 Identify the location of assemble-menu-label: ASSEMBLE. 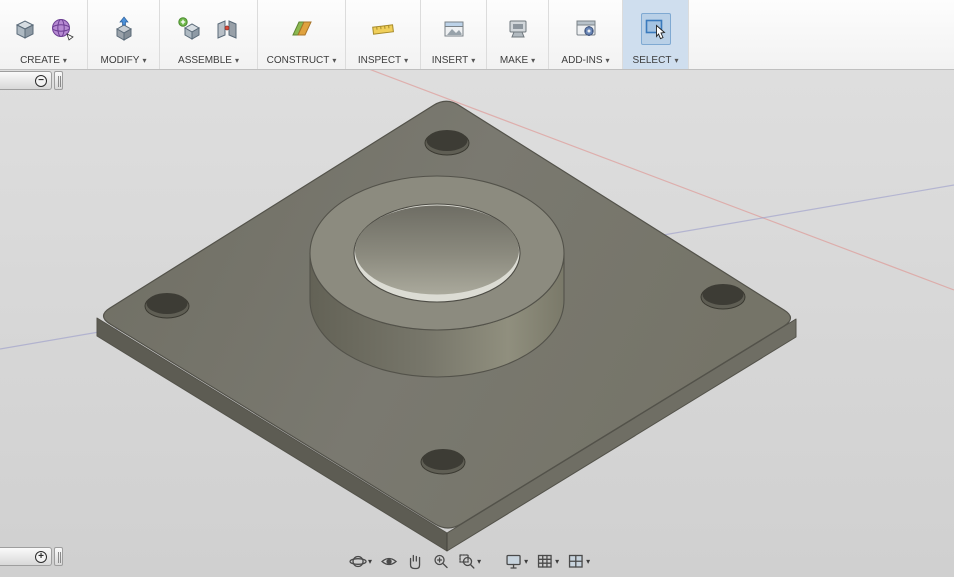
(205, 60).